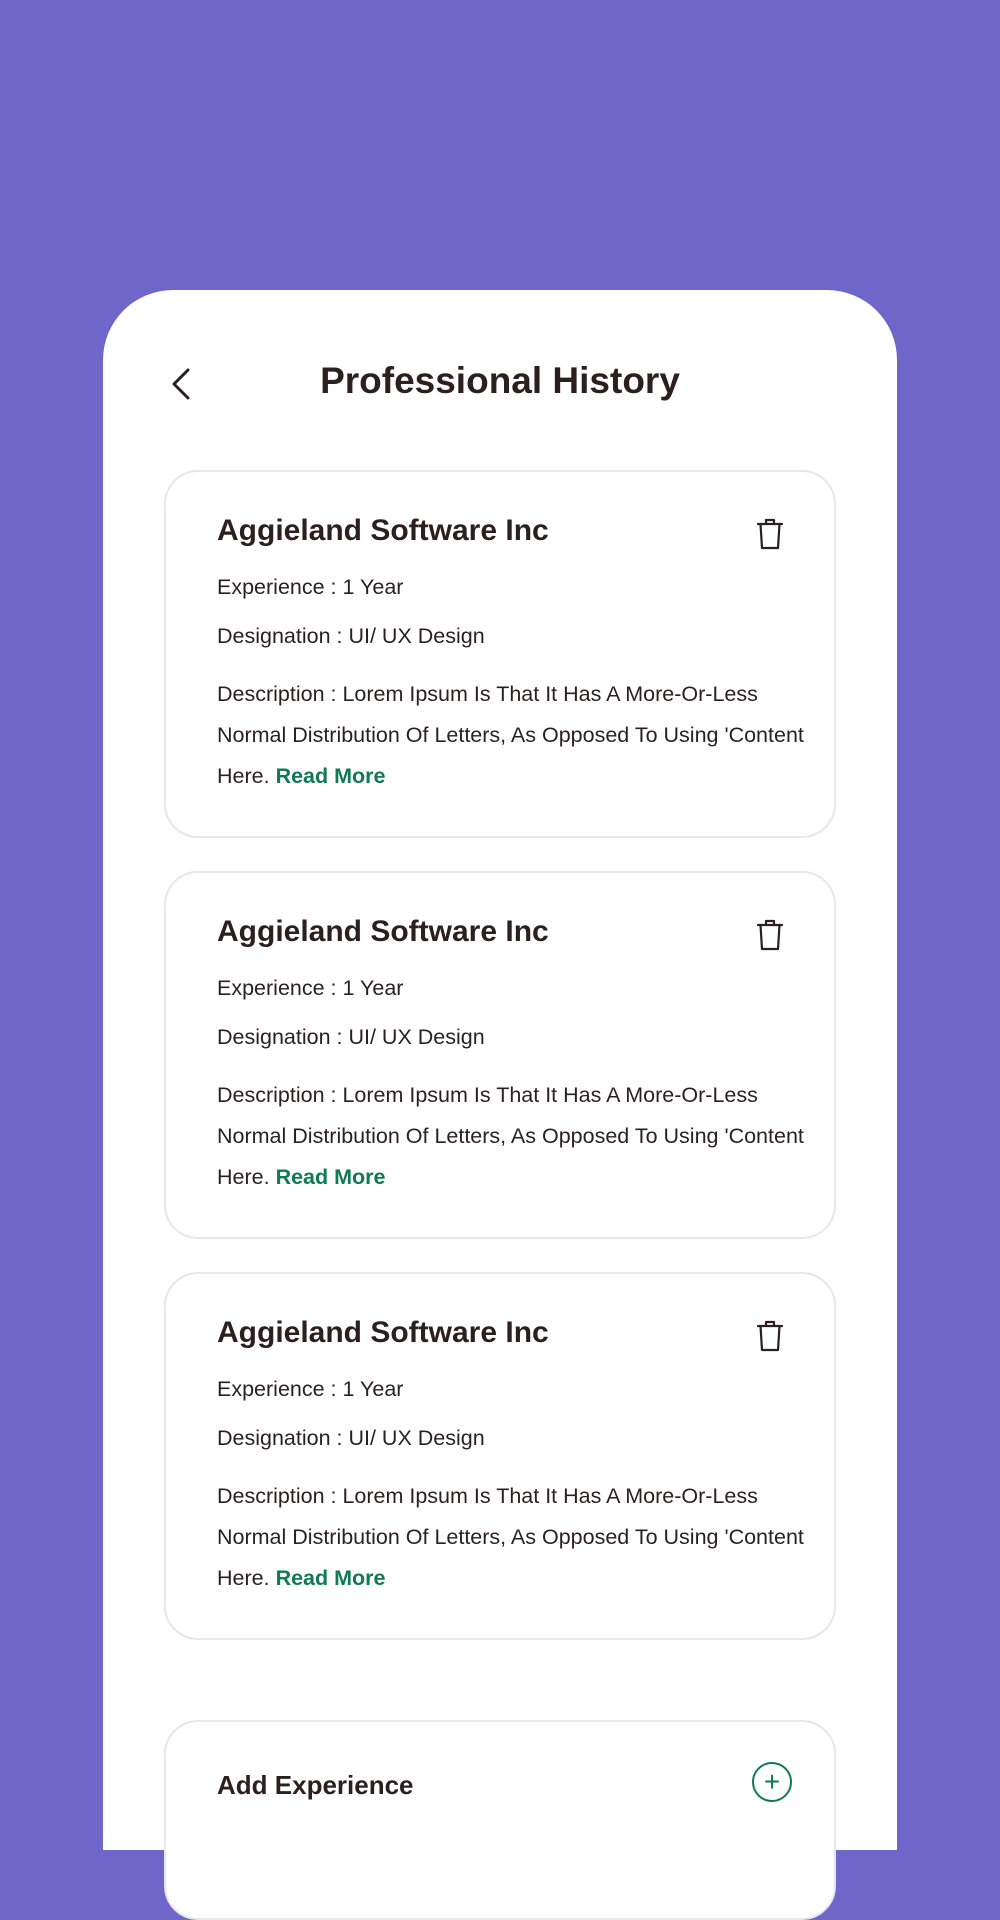 This screenshot has height=1920, width=1000. I want to click on header: Professional History, so click(500, 390).